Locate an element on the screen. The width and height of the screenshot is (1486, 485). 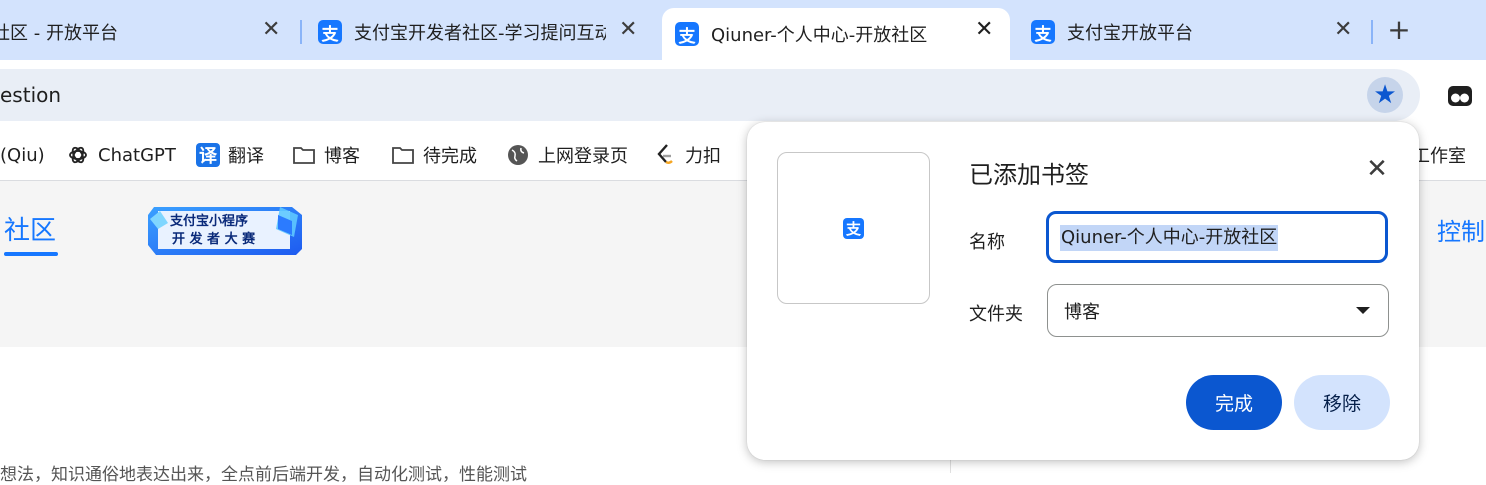
address-bar: estion is located at coordinates (710, 95).